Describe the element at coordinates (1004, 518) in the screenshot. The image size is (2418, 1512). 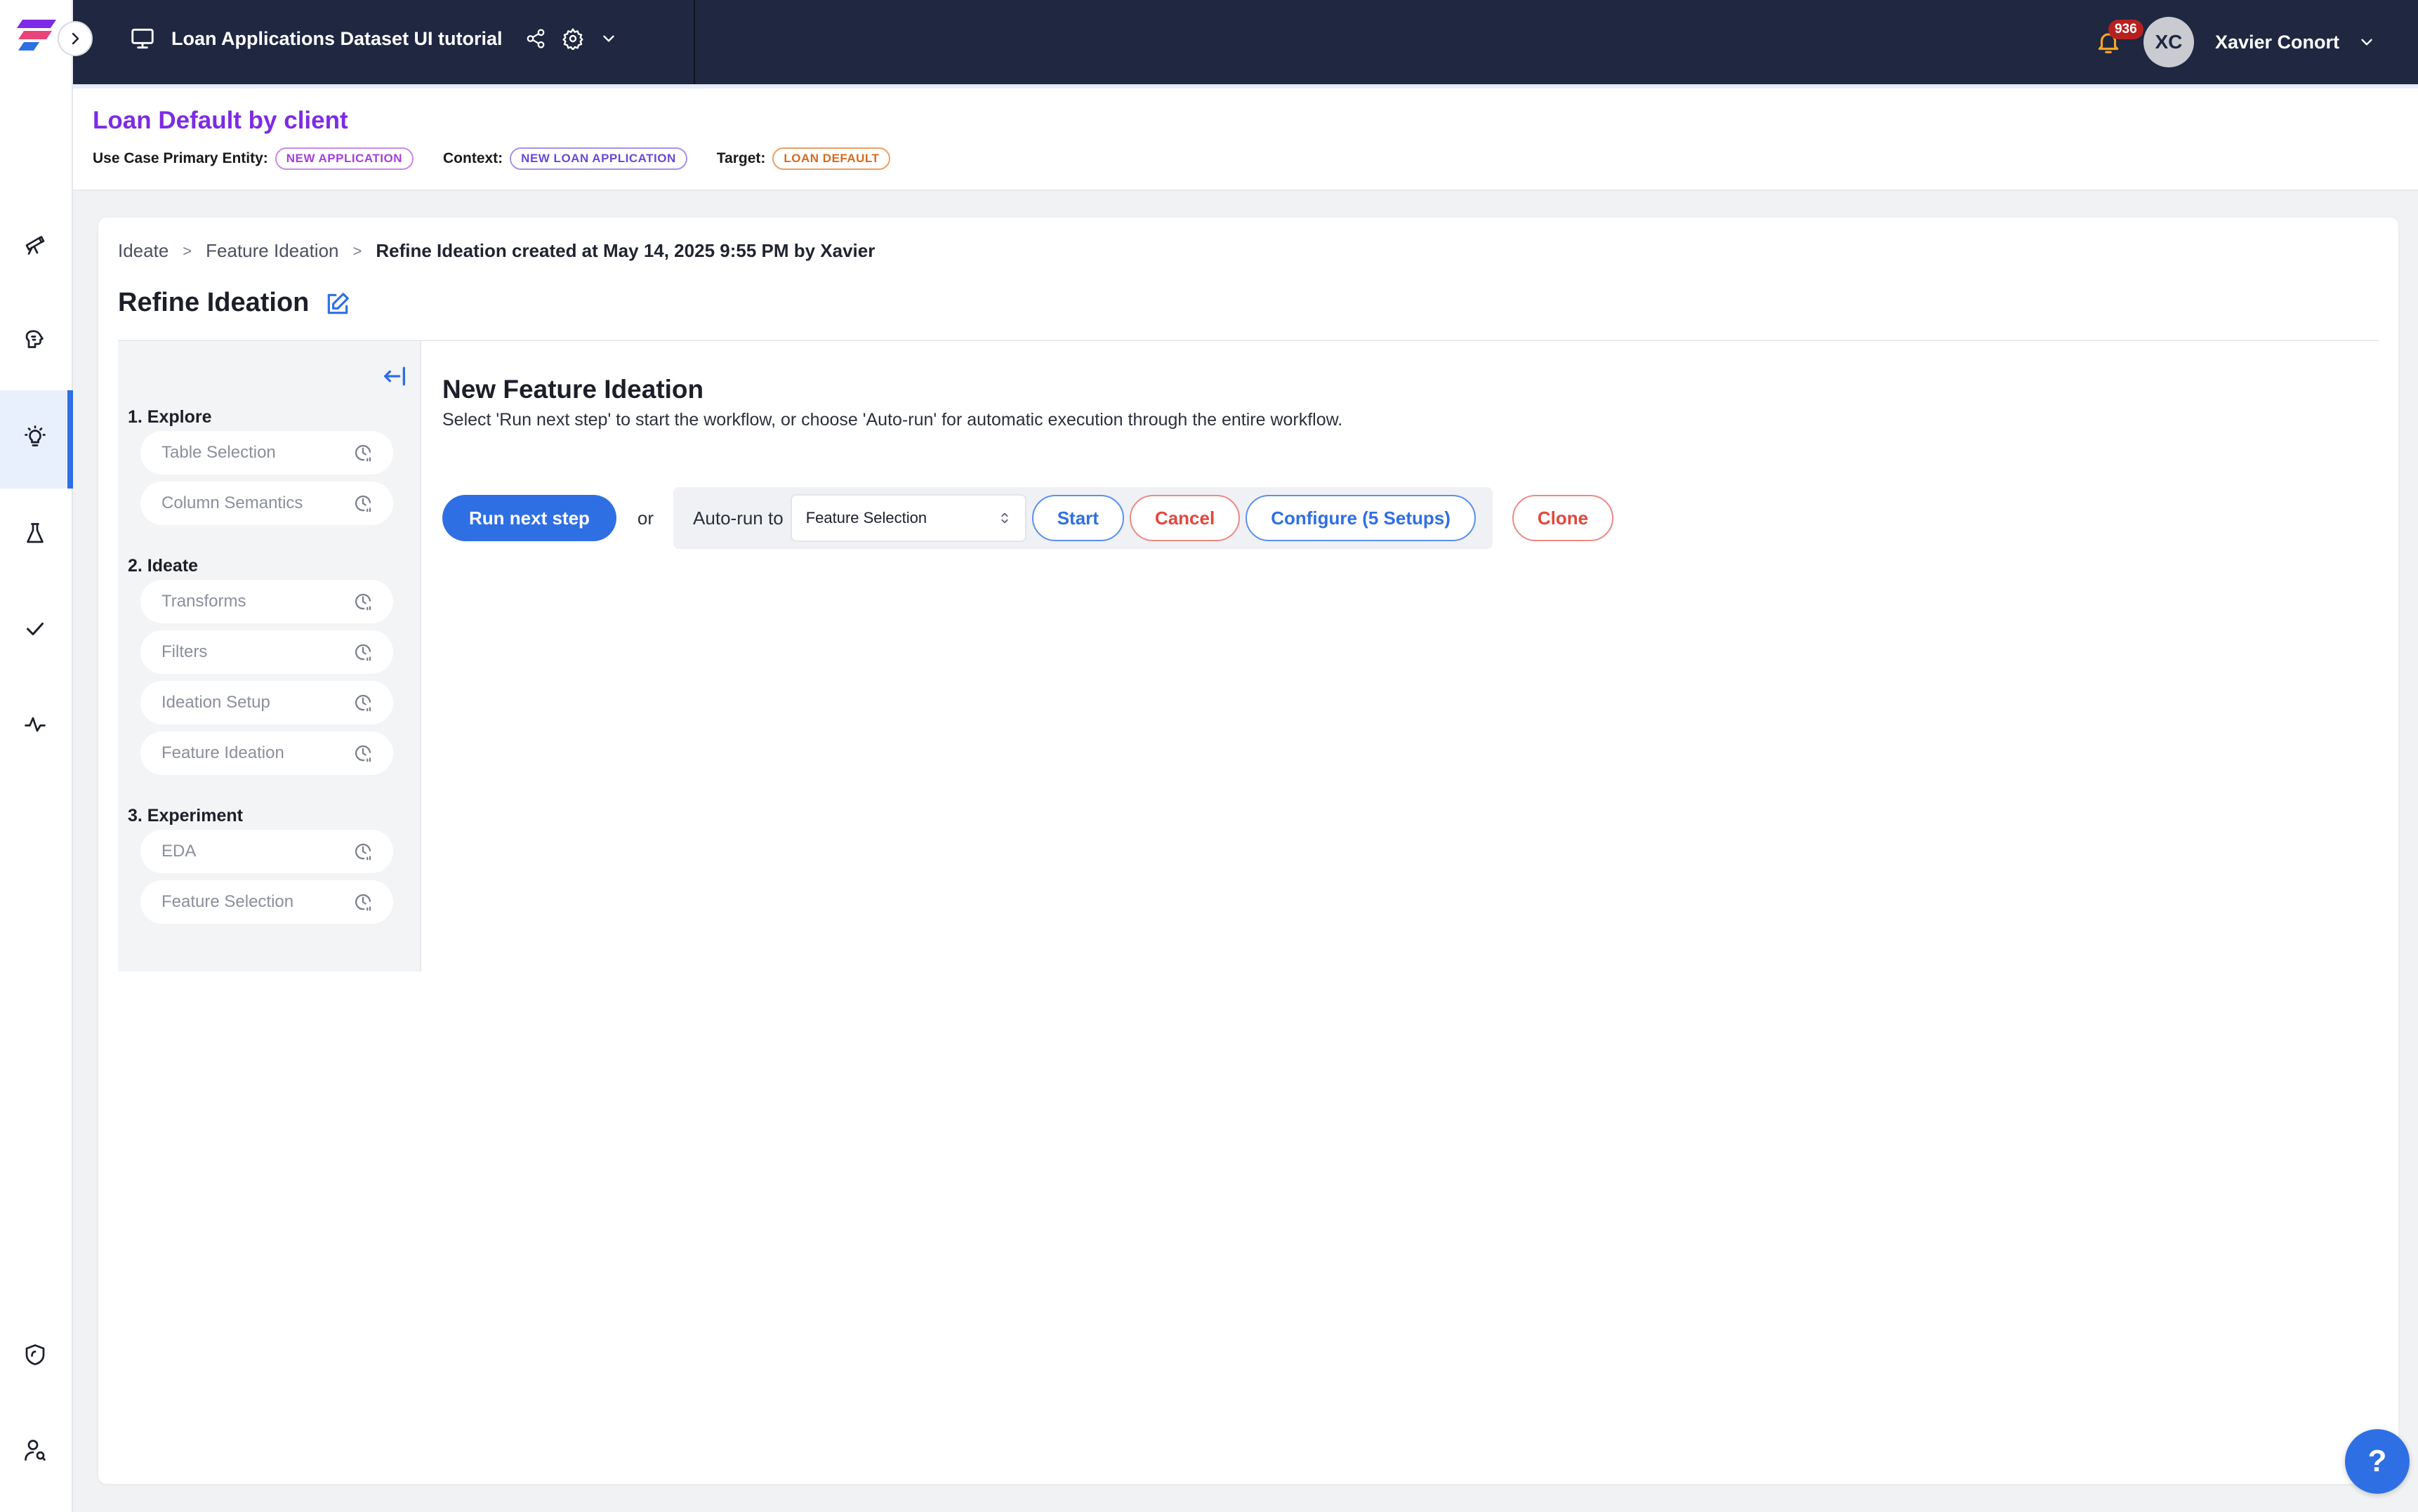
I see `chevron-up-down-icon` at that location.